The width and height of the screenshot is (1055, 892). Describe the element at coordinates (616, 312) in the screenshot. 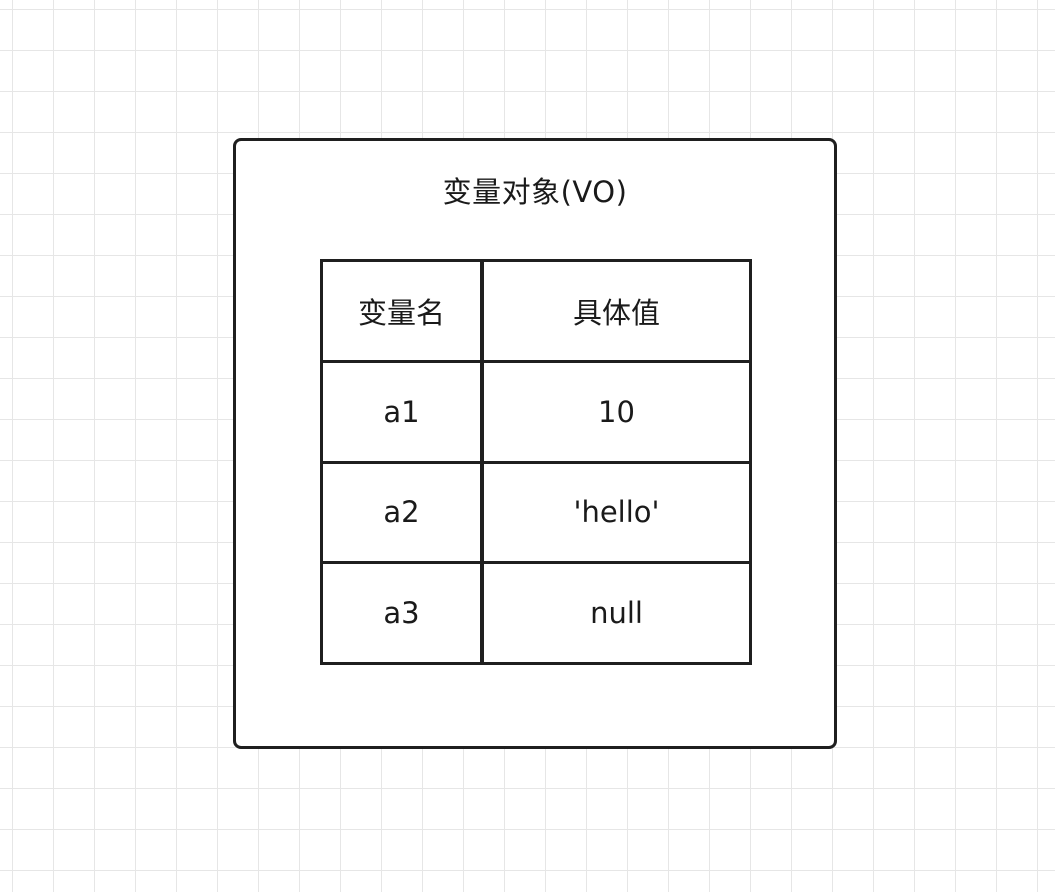

I see `header-concrete-value: 具体值` at that location.